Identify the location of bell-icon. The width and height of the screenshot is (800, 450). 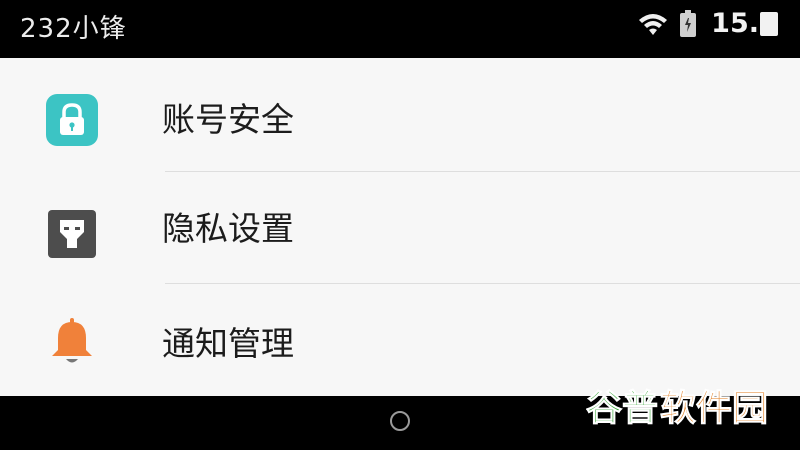
(72, 340).